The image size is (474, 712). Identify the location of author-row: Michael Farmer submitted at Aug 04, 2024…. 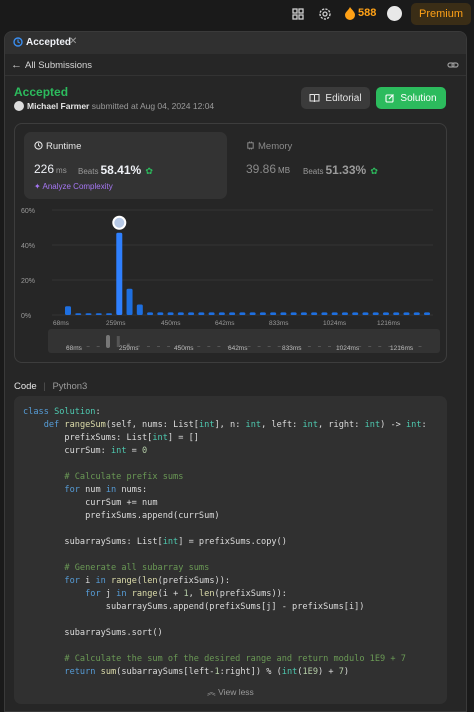
(114, 106).